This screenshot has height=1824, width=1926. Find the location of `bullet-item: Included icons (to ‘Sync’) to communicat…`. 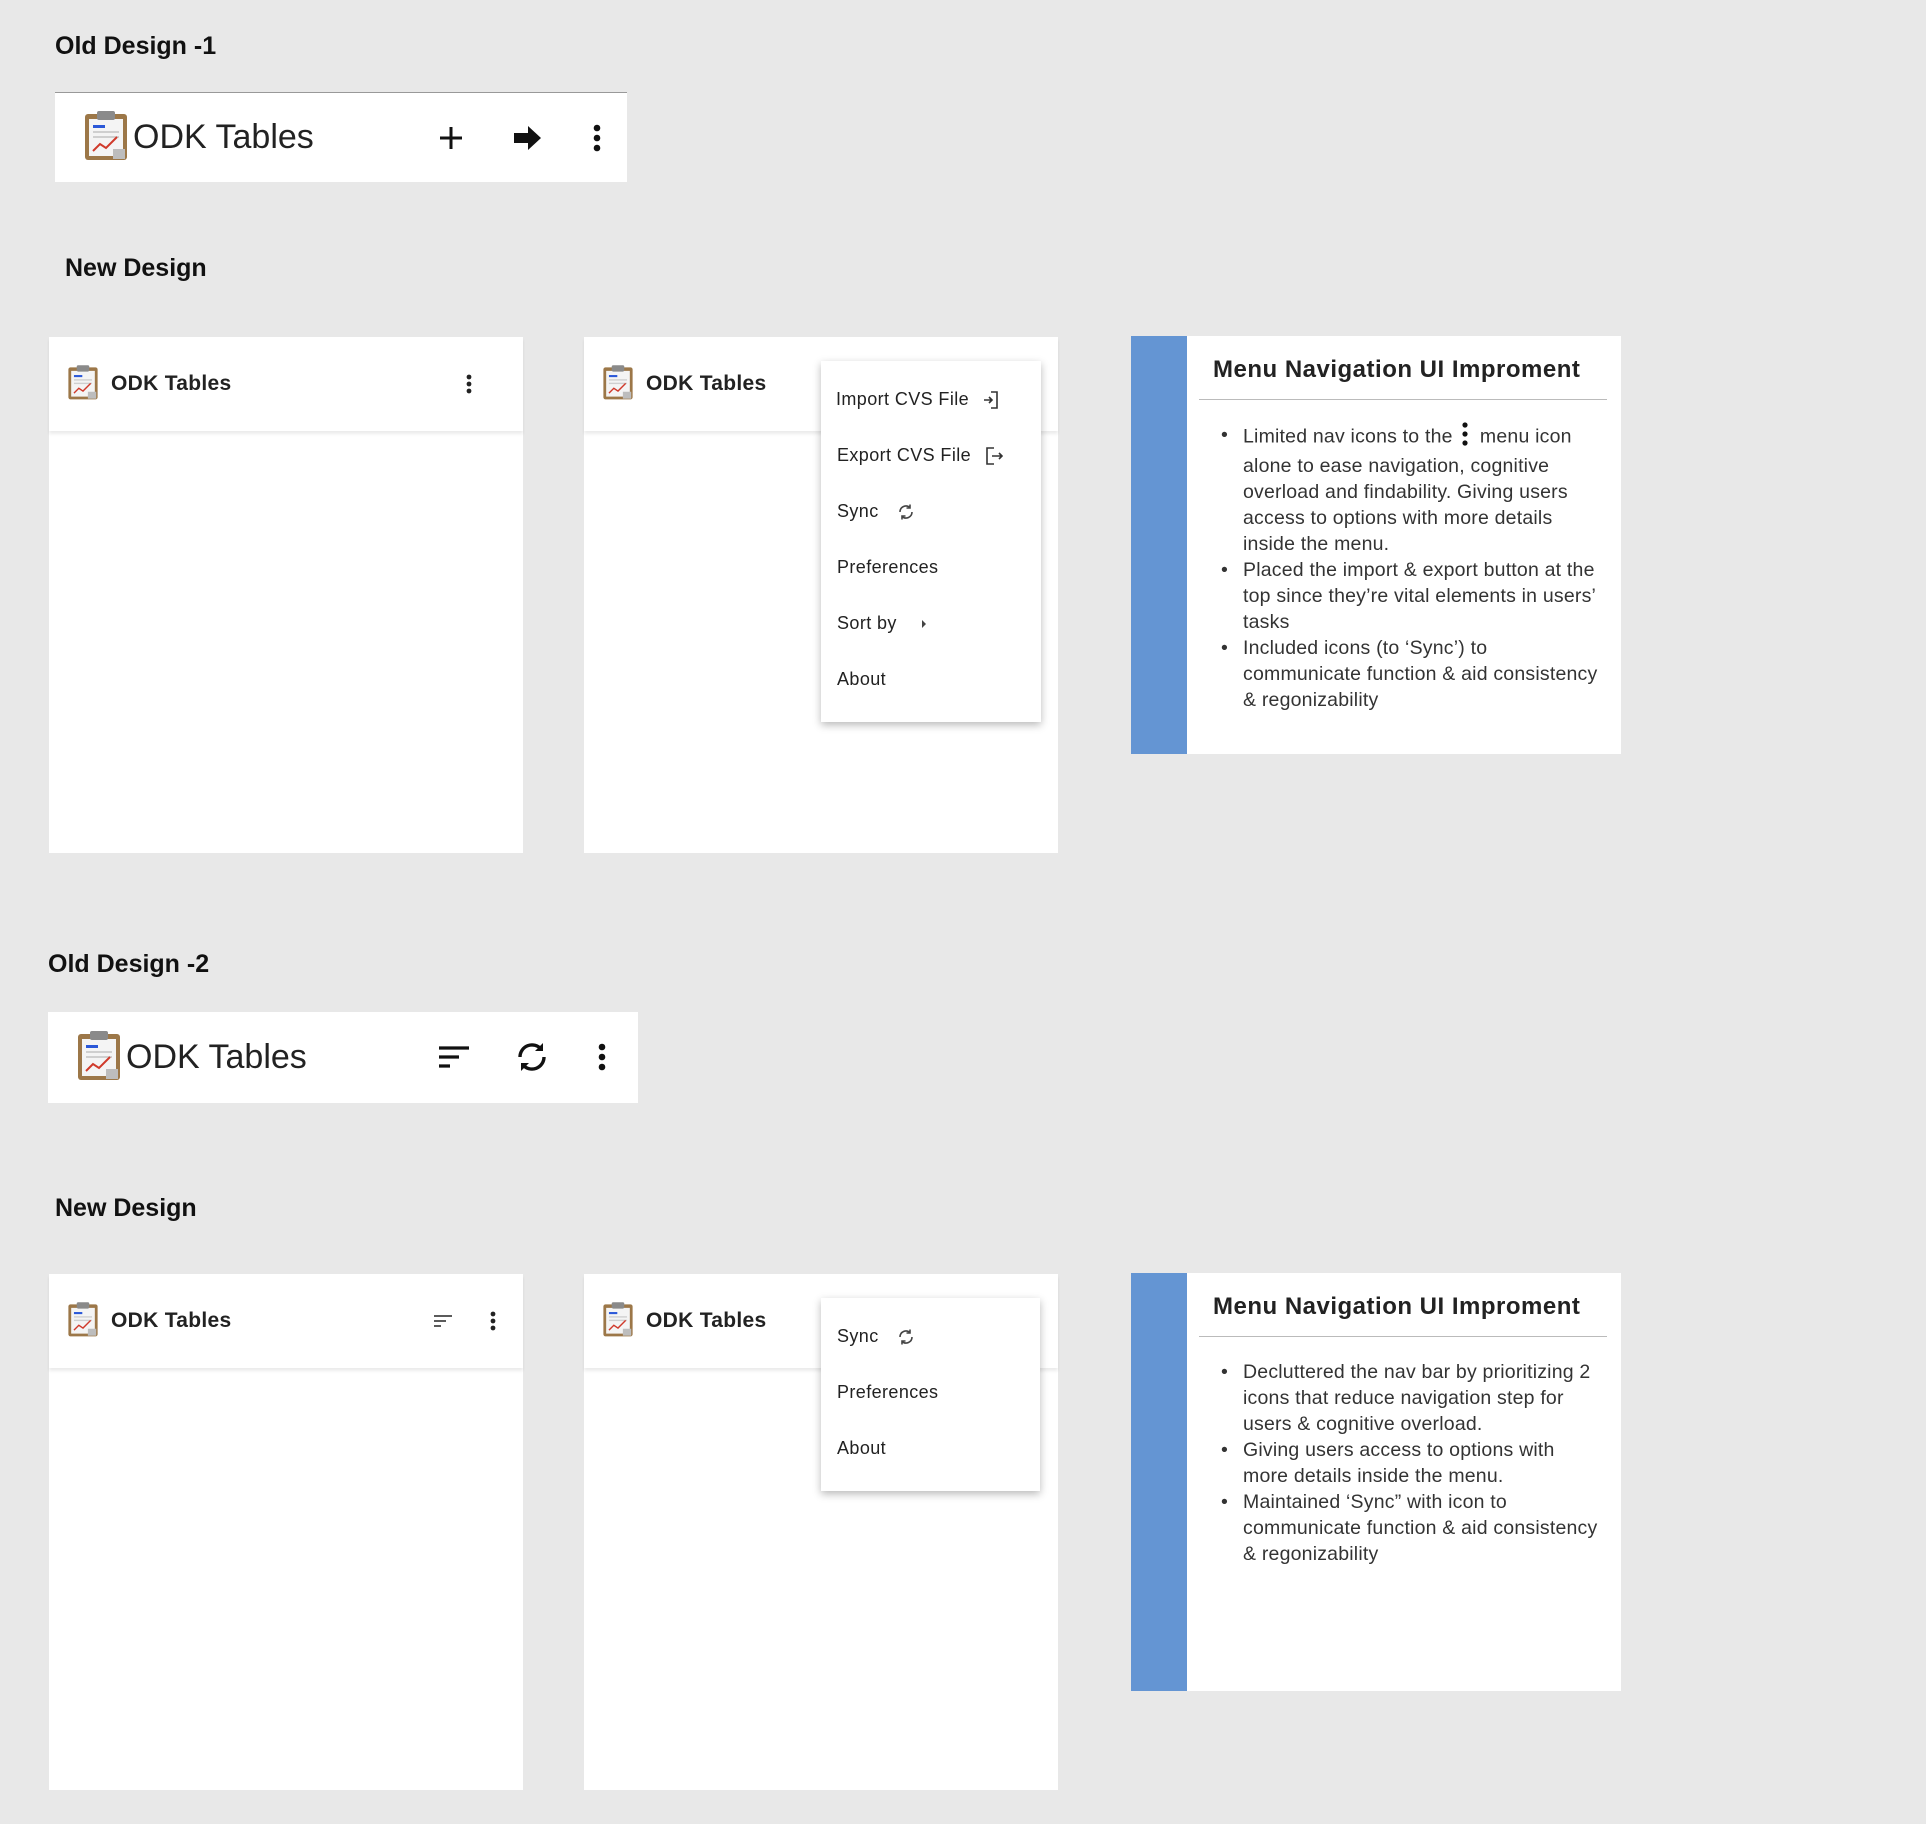

bullet-item: Included icons (to ‘Sync’) to communicat… is located at coordinates (1409, 674).